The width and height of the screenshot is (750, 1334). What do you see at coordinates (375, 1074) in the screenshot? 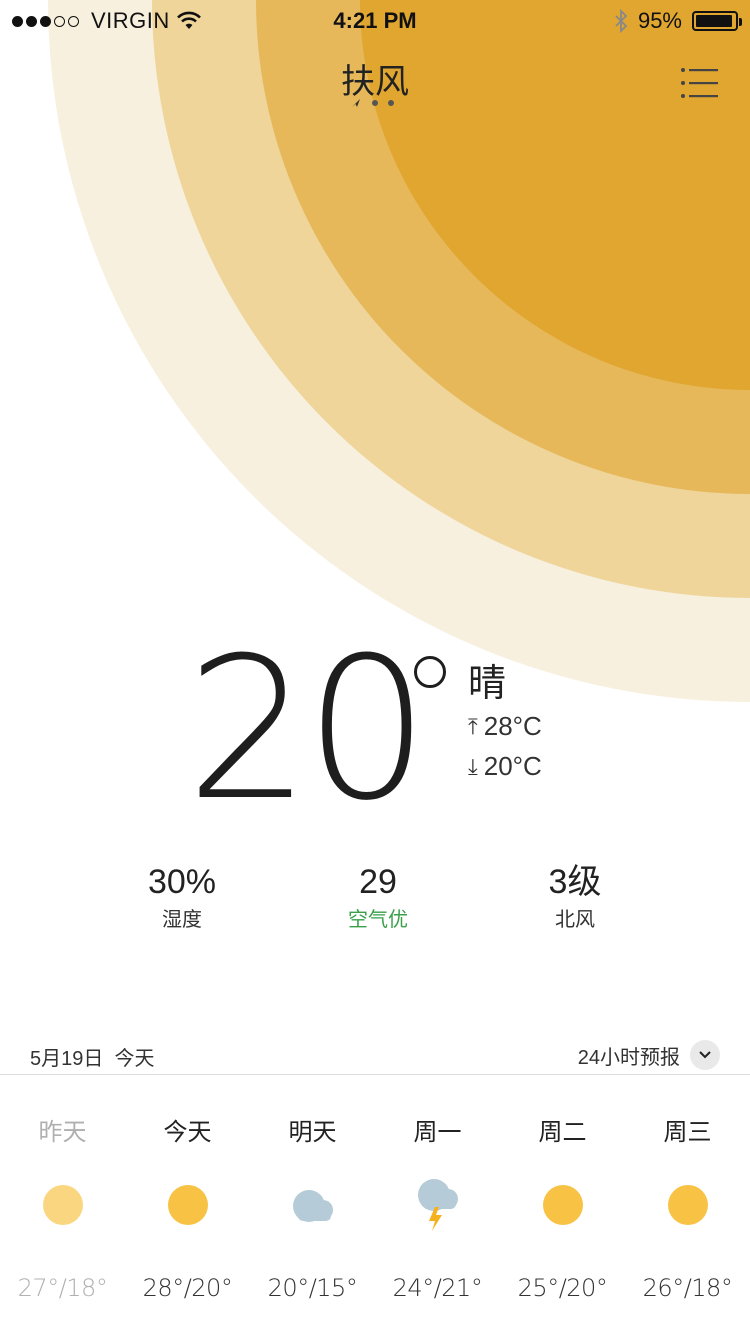
I see `divider` at bounding box center [375, 1074].